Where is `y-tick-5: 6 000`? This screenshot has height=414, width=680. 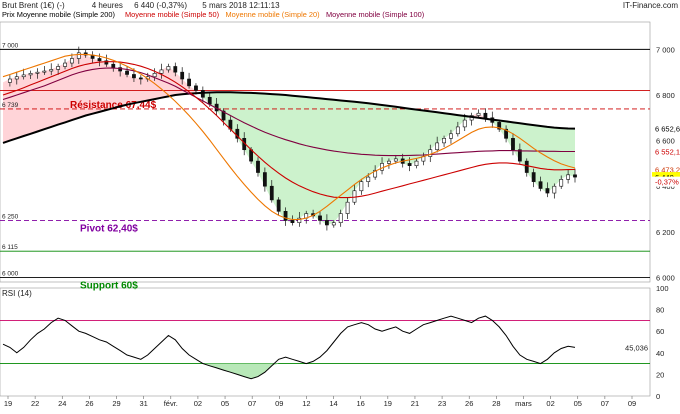 y-tick-5: 6 000 is located at coordinates (665, 277).